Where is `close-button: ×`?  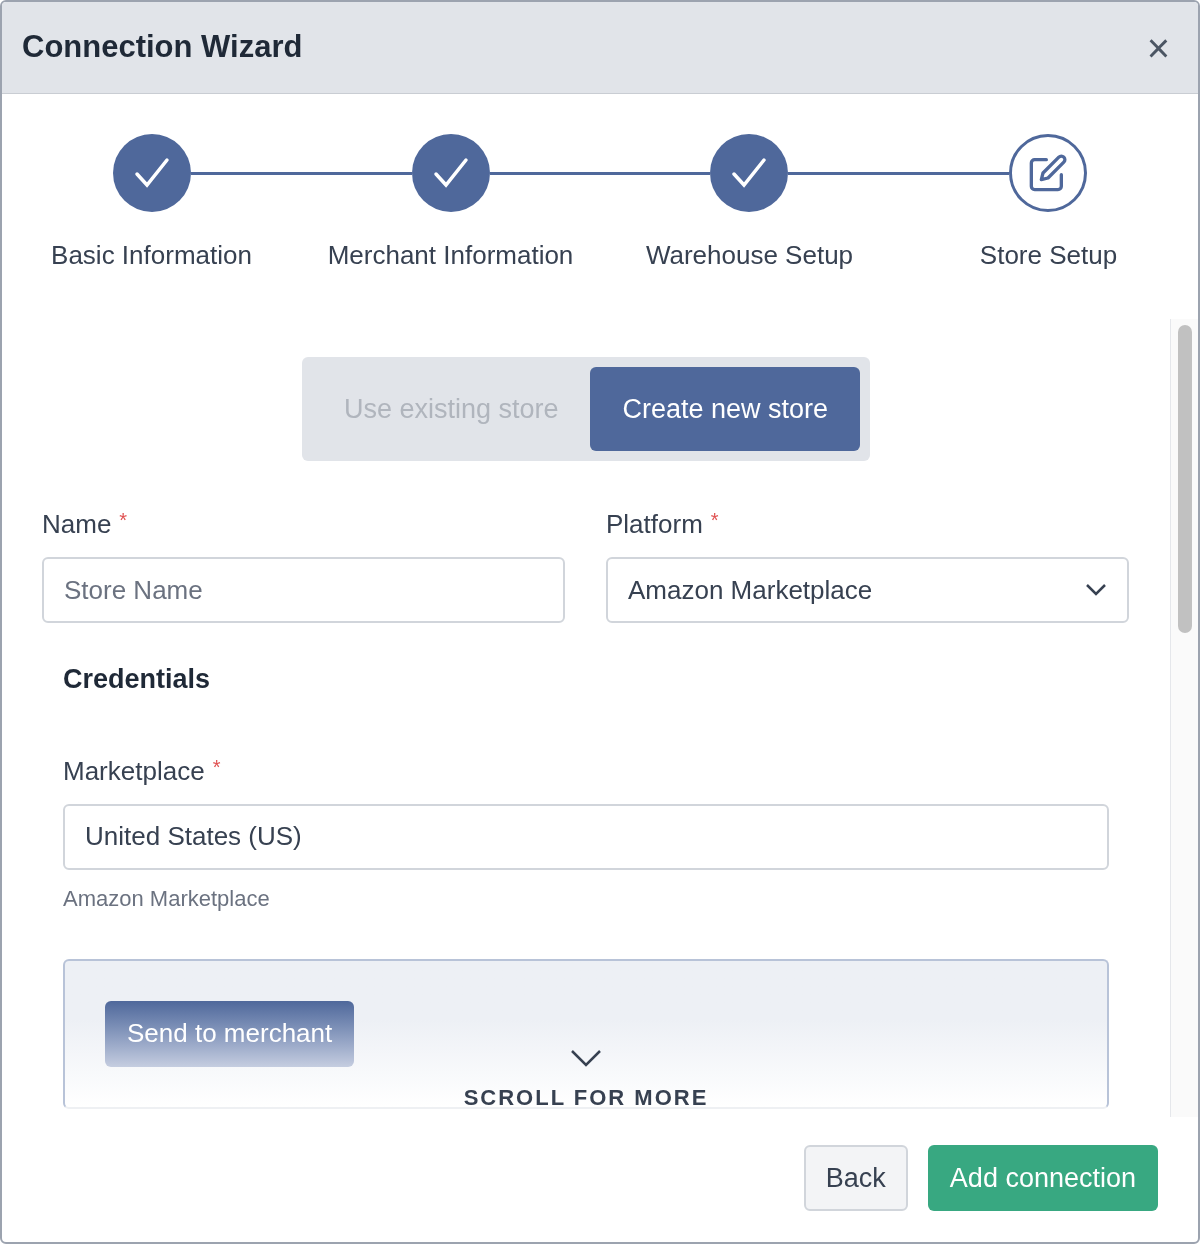
close-button: × is located at coordinates (1158, 47).